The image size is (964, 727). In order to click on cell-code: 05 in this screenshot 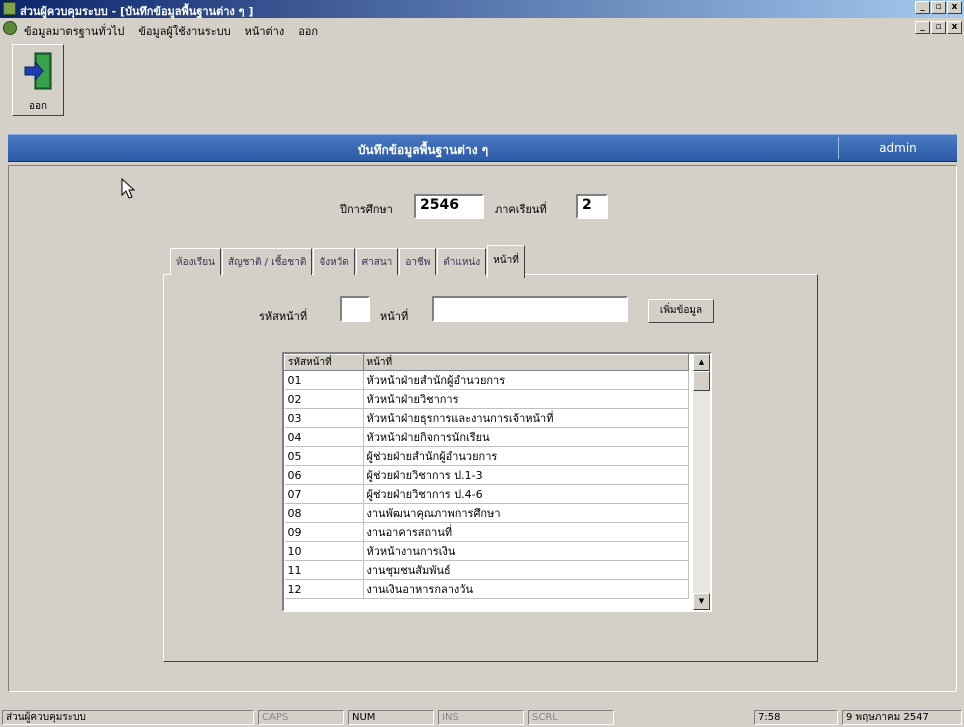, I will do `click(324, 456)`.